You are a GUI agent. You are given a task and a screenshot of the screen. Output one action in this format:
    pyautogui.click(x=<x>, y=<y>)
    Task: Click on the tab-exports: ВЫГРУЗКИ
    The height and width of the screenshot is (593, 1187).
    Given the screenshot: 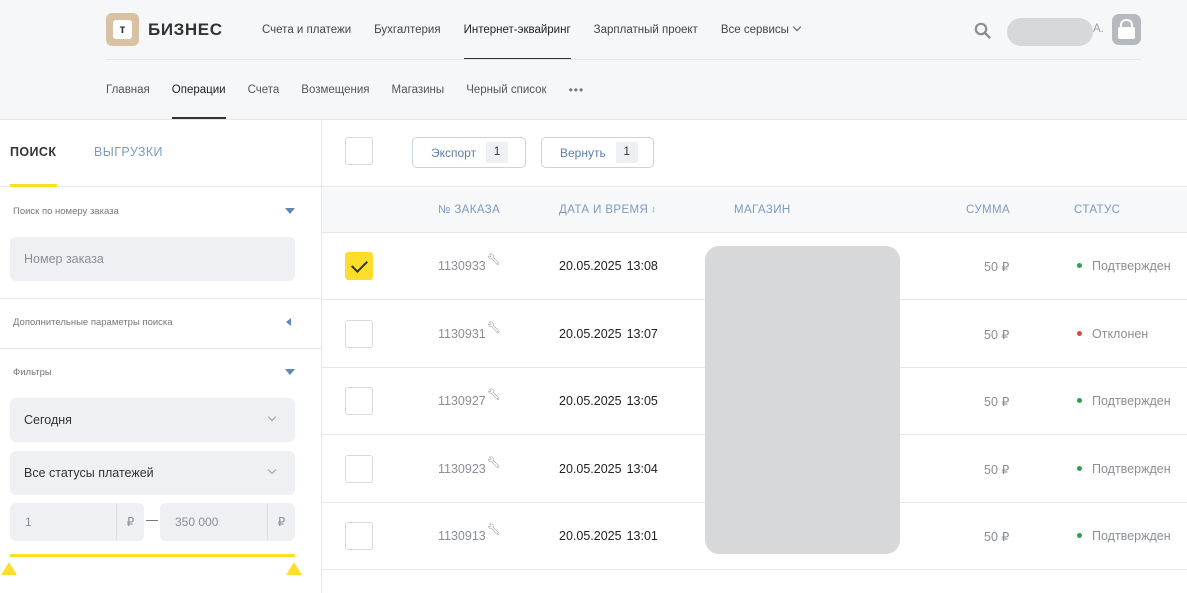 What is the action you would take?
    pyautogui.click(x=128, y=152)
    